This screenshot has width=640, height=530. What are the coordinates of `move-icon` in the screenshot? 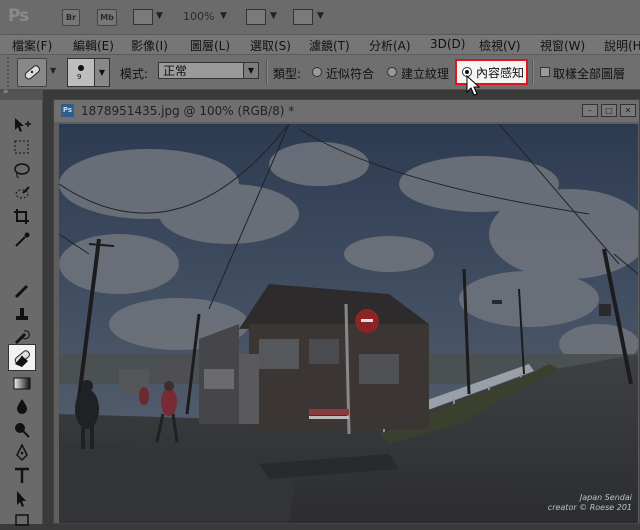 It's located at (23, 125).